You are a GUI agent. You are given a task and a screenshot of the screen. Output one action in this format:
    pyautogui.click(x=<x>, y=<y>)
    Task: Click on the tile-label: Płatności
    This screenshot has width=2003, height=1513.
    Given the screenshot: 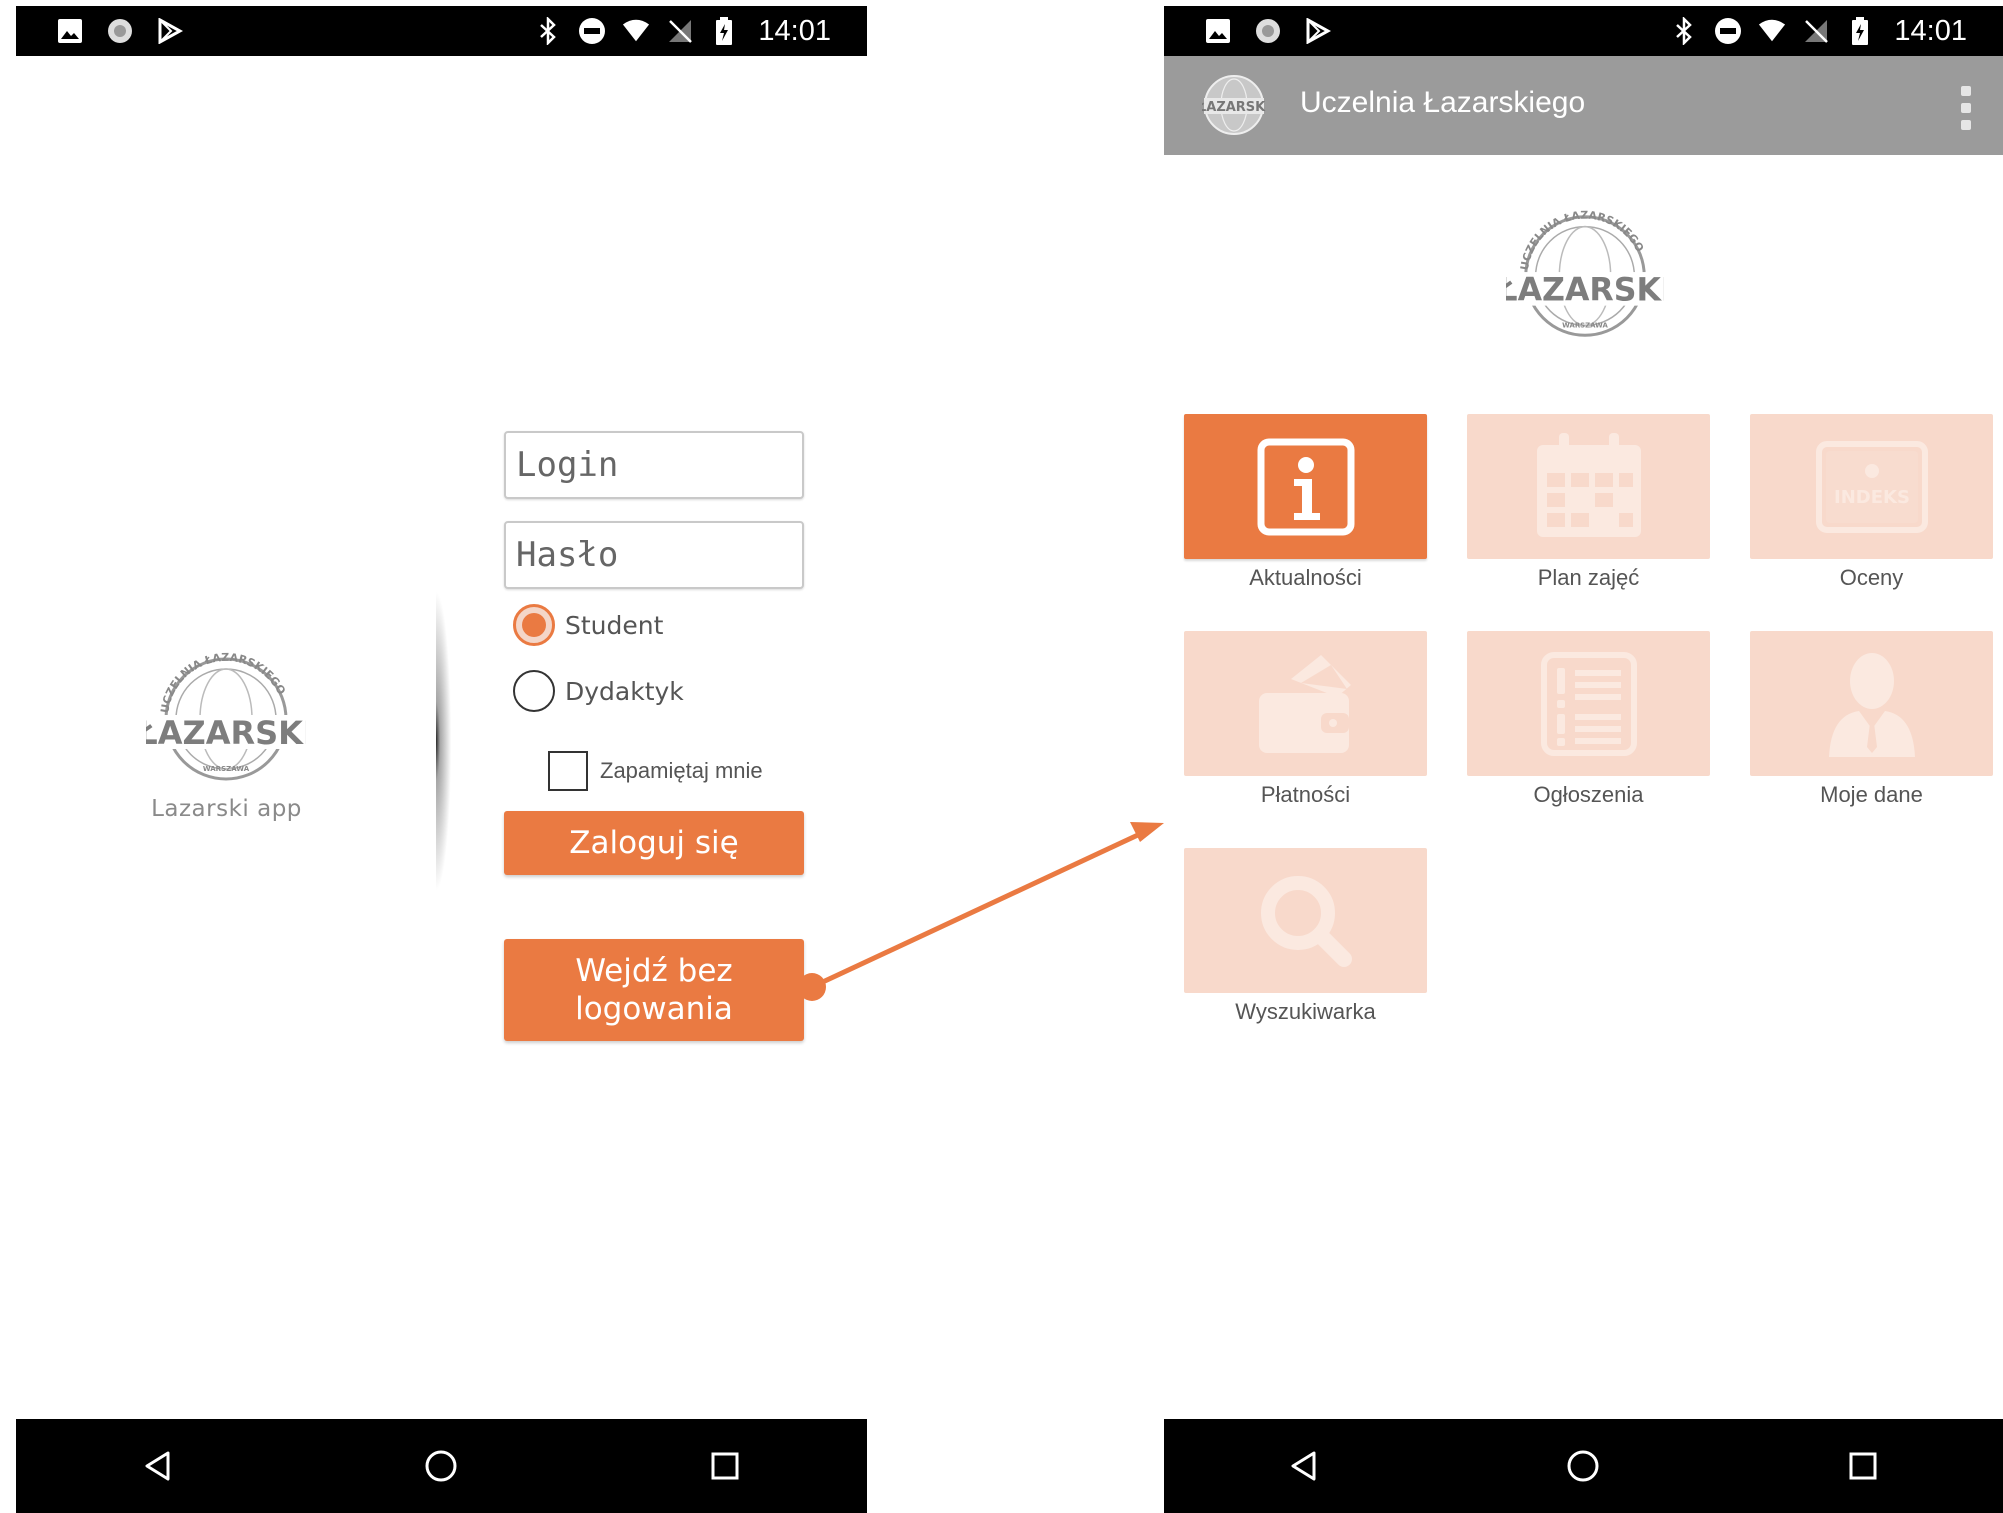 What is the action you would take?
    pyautogui.click(x=1305, y=794)
    